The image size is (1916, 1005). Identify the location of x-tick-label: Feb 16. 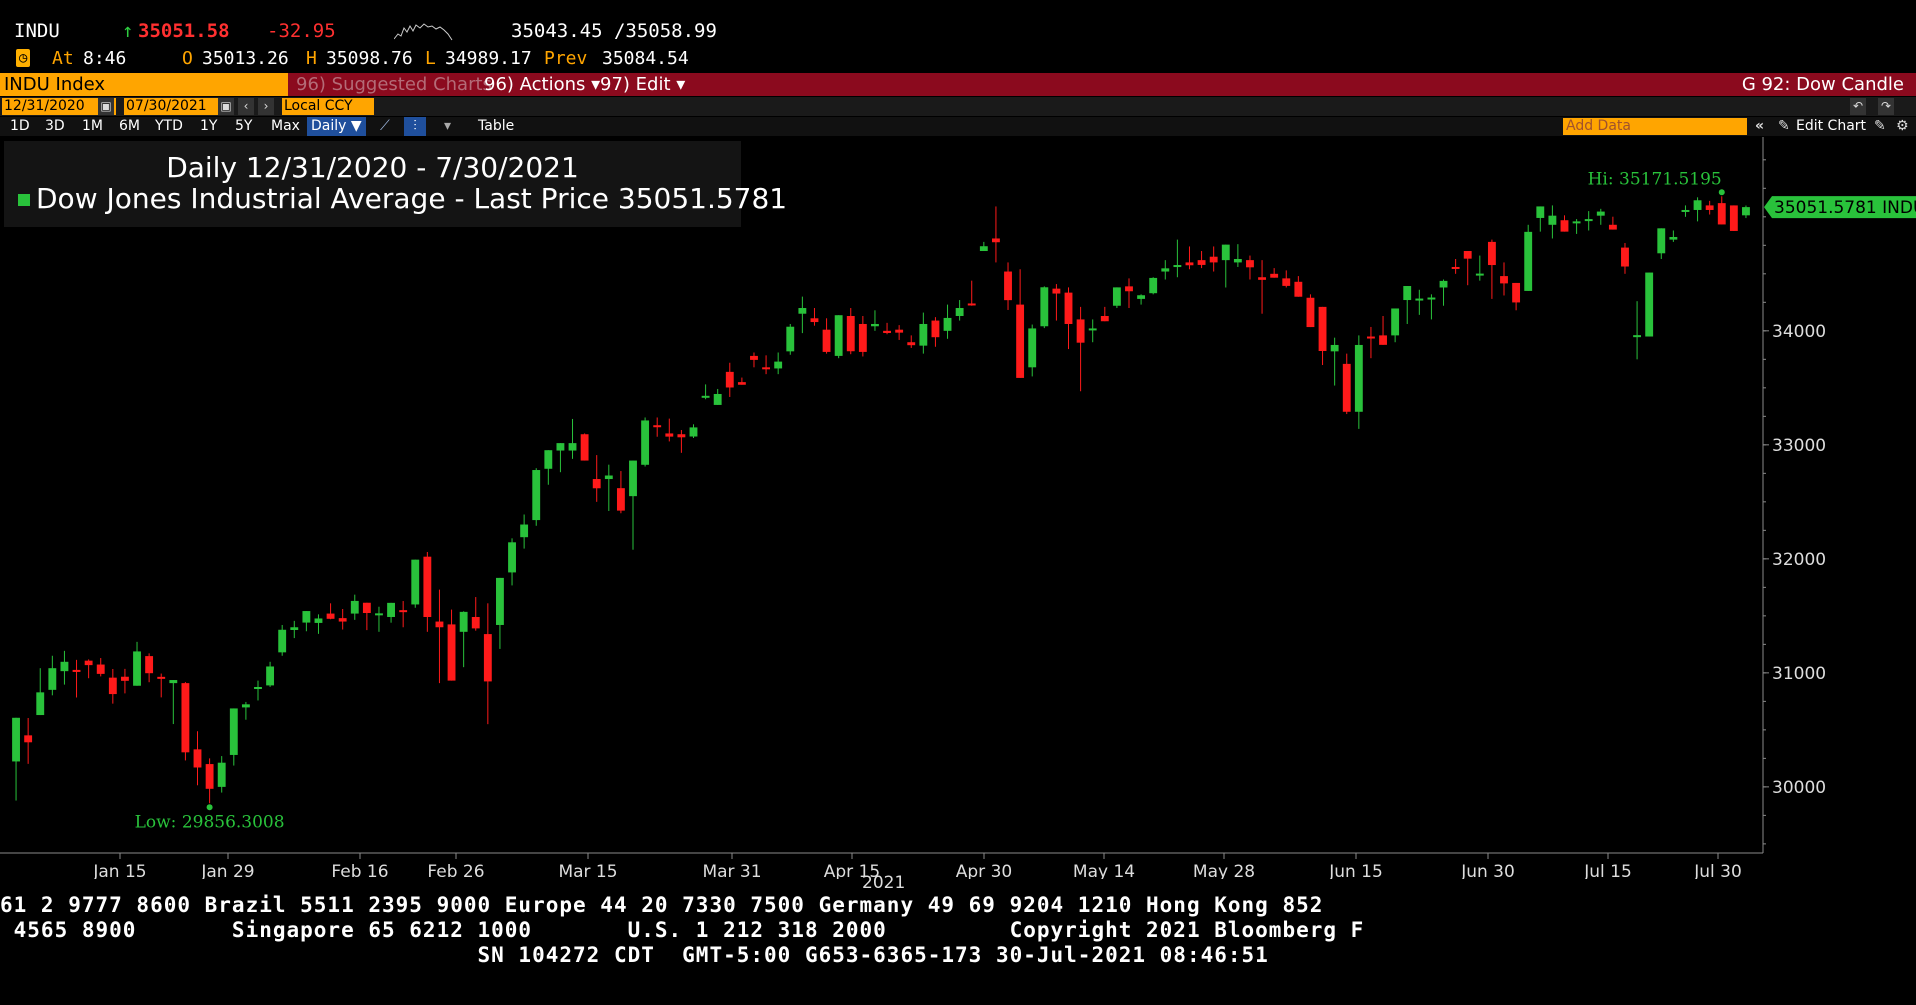
(359, 870).